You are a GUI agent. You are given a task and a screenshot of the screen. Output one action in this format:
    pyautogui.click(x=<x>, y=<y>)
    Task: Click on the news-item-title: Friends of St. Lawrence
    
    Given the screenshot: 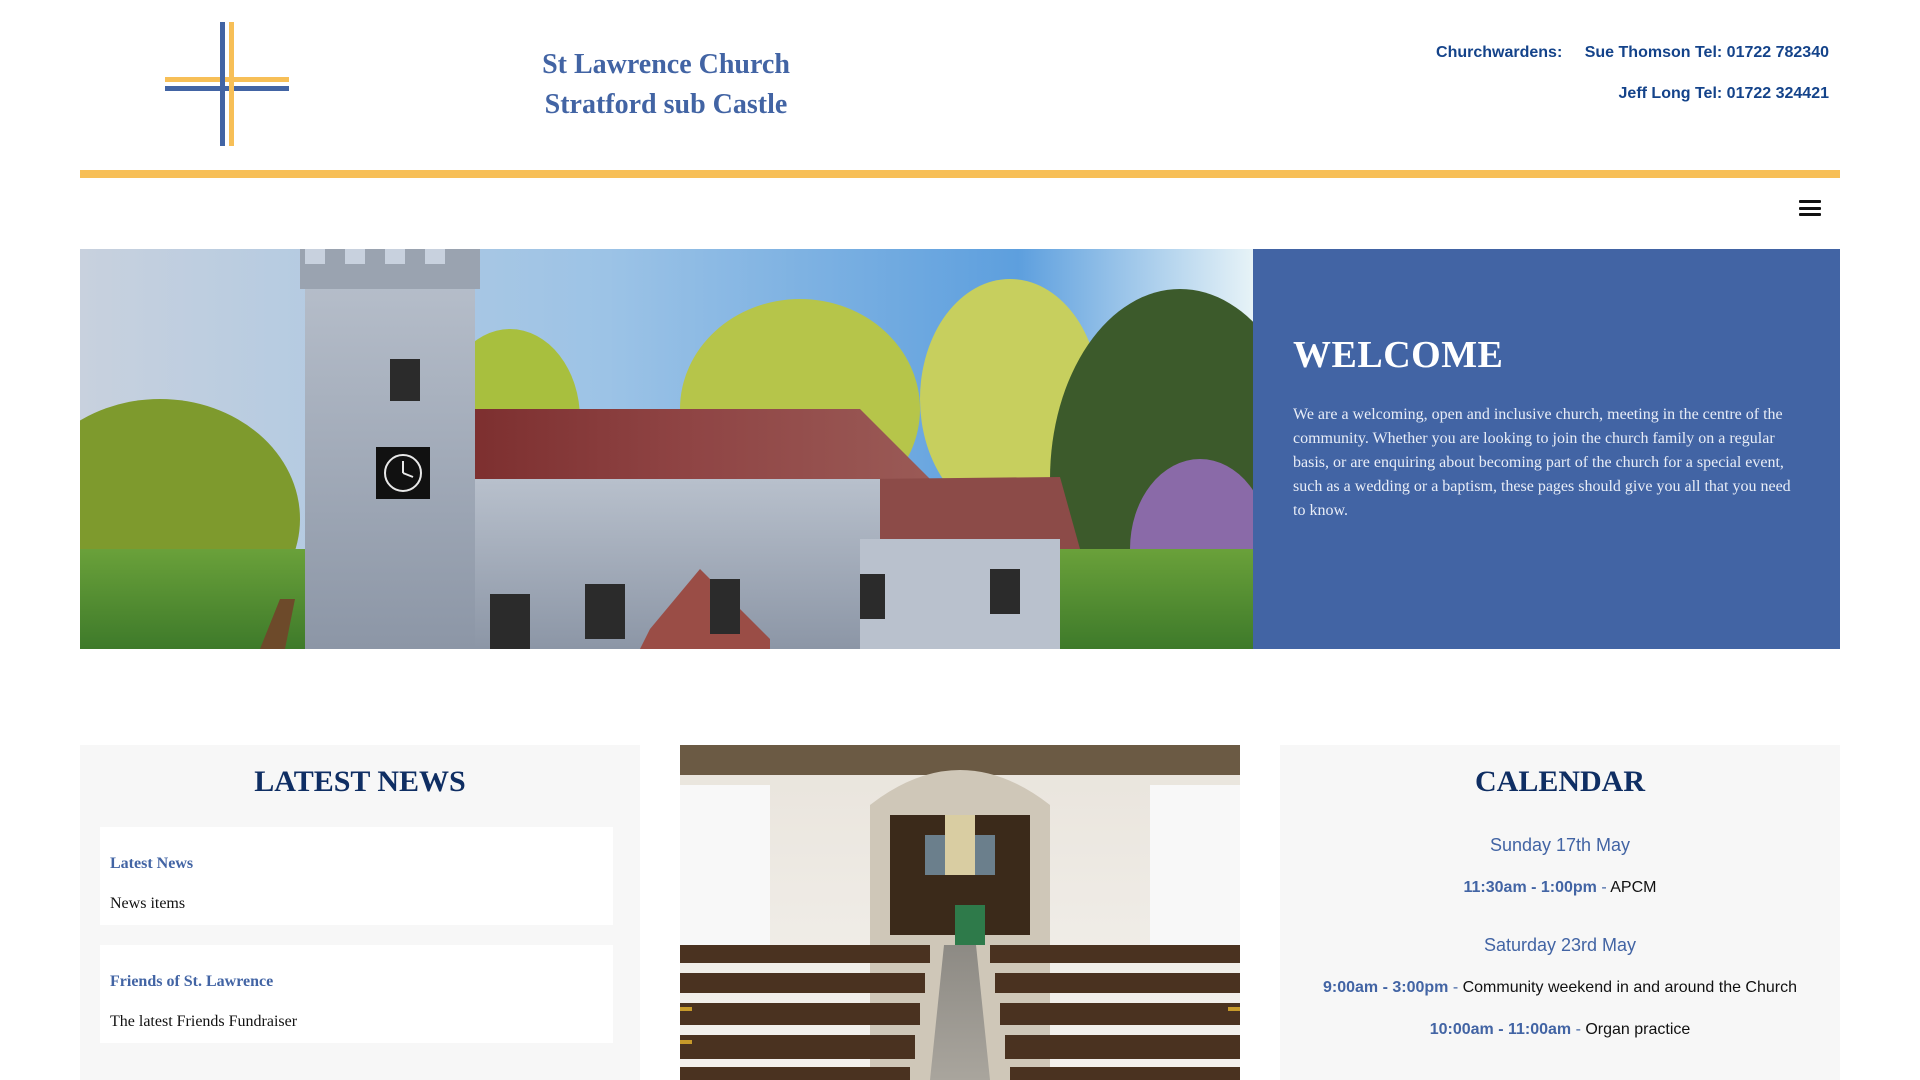 What is the action you would take?
    pyautogui.click(x=191, y=982)
    